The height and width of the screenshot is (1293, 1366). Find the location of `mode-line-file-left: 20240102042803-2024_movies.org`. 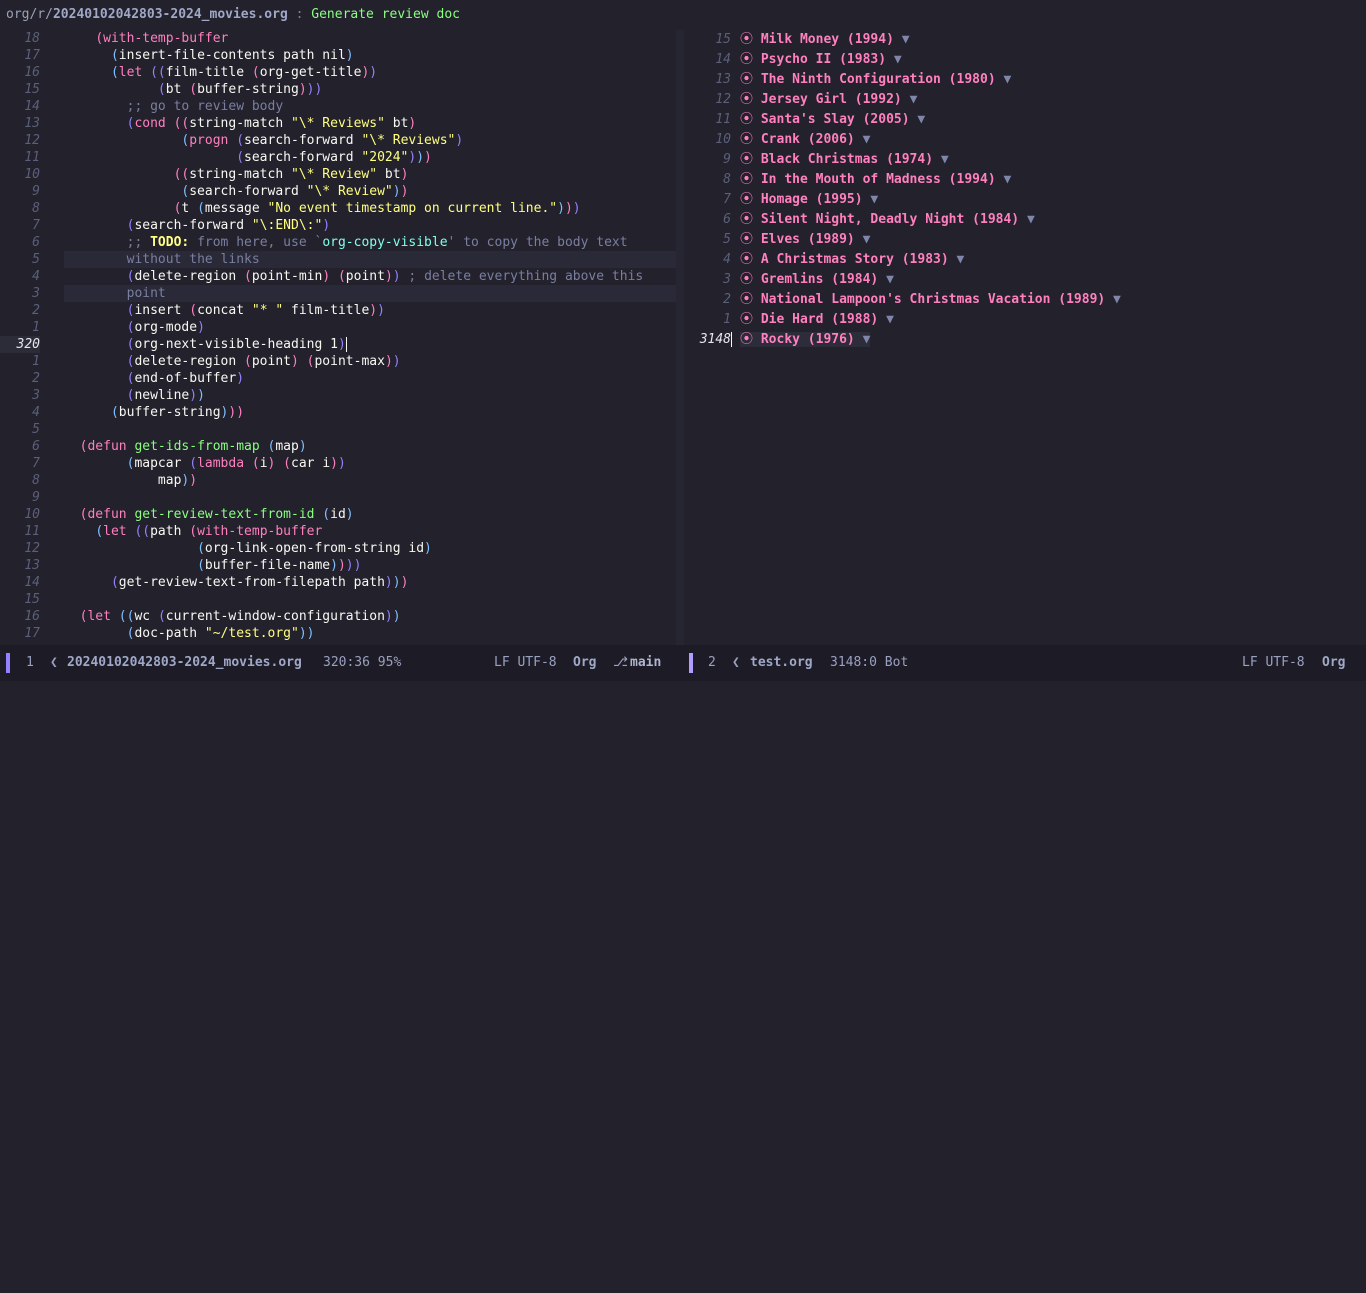

mode-line-file-left: 20240102042803-2024_movies.org is located at coordinates (184, 663).